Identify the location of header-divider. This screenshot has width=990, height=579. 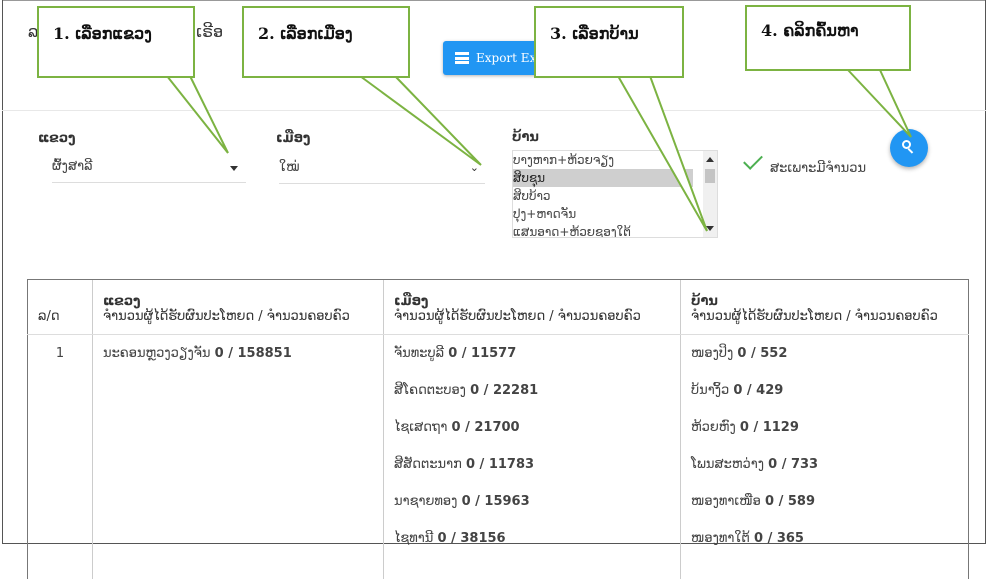
(494, 110).